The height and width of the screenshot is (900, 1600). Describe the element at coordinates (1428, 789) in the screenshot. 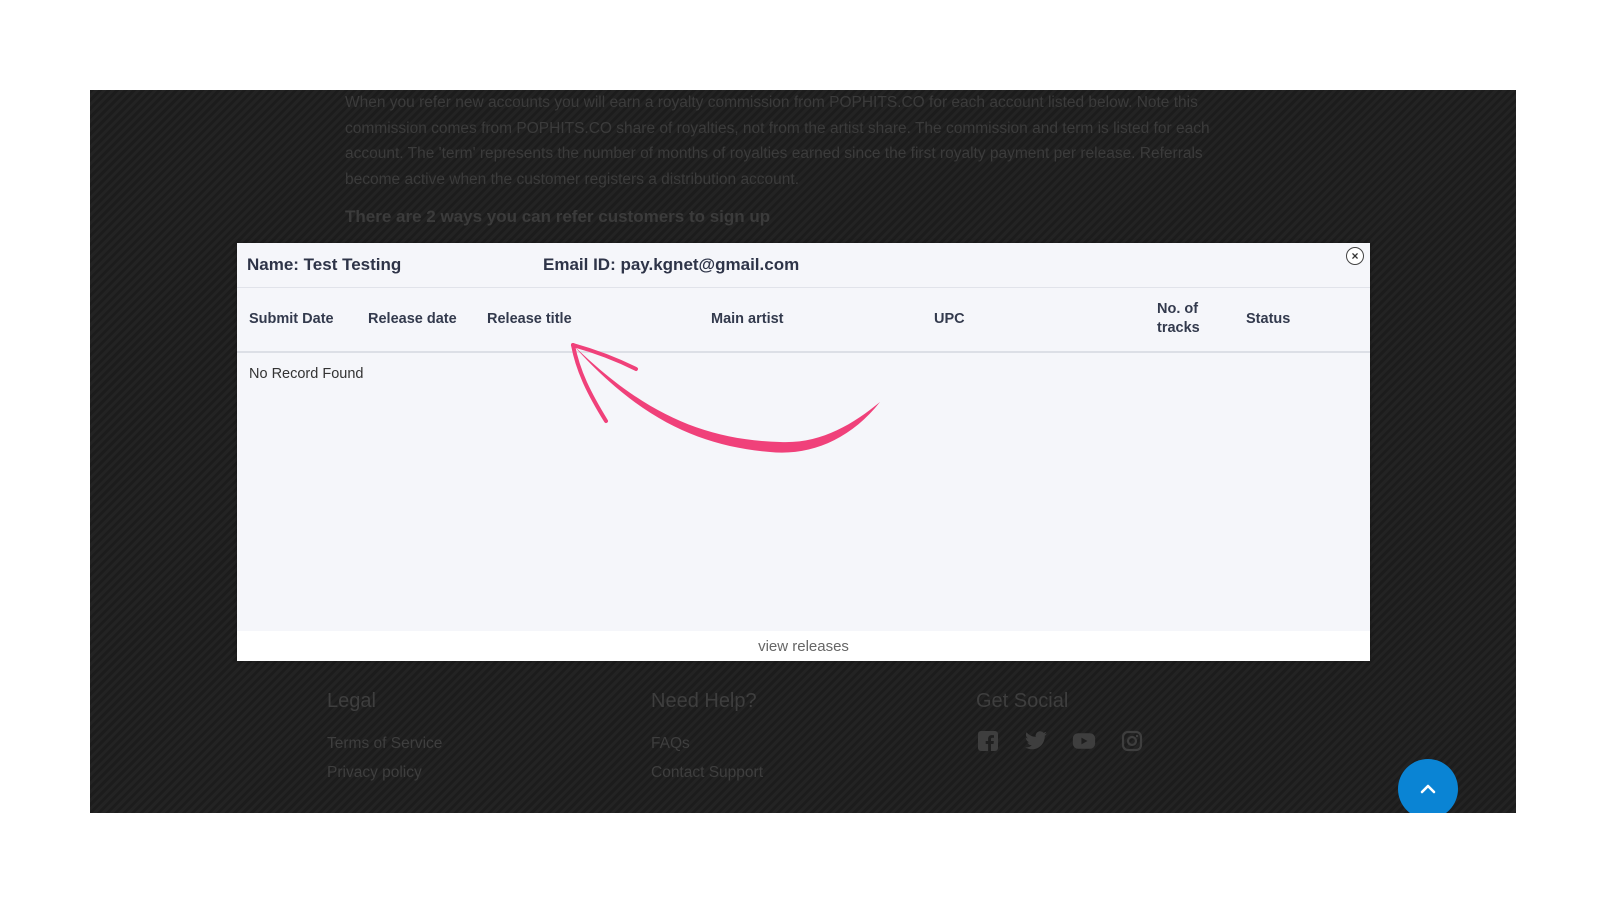

I see `chevron-up-icon` at that location.